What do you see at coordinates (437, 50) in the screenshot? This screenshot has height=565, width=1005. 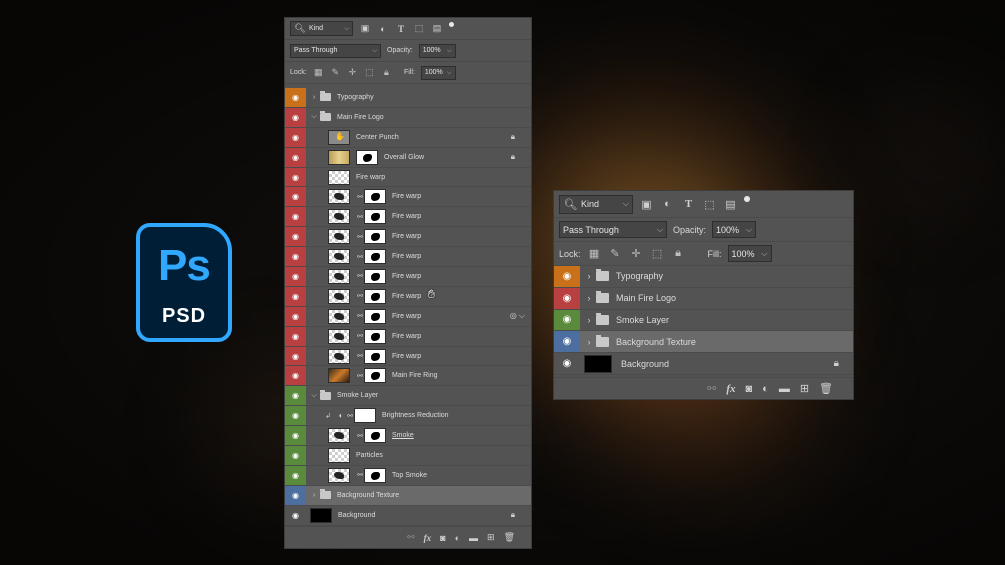 I see `opacity-input: 100% ⌵` at bounding box center [437, 50].